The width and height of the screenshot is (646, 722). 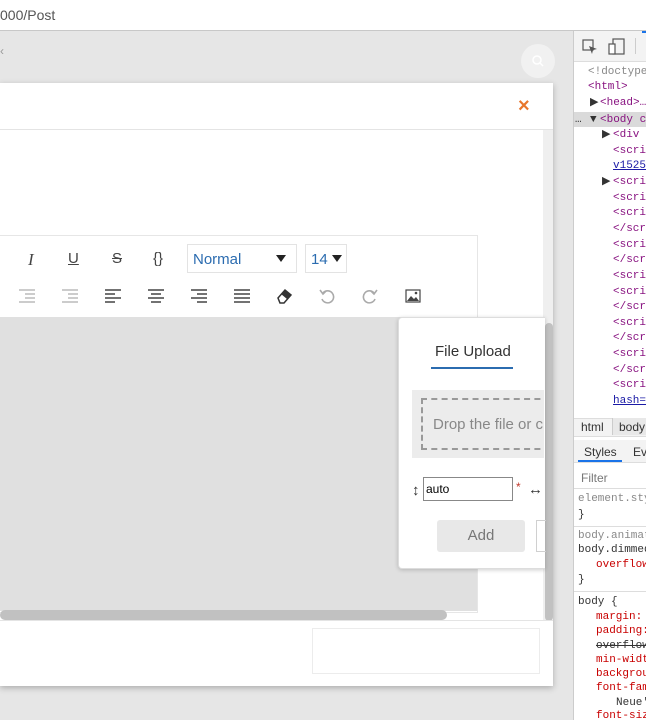 I want to click on active-tab-indicator, so click(x=644, y=32).